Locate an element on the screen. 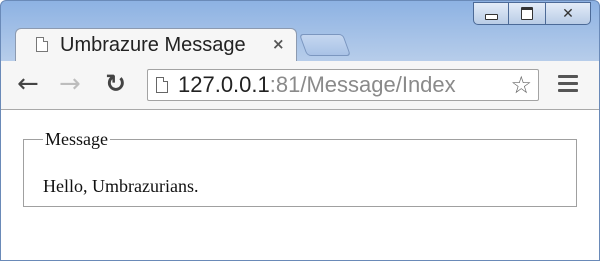 The height and width of the screenshot is (261, 600). close-window-button: ✕ is located at coordinates (568, 13).